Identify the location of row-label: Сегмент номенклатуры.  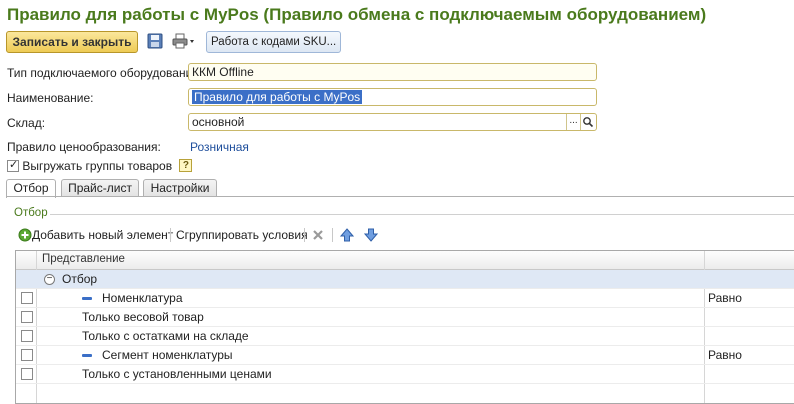
(167, 355).